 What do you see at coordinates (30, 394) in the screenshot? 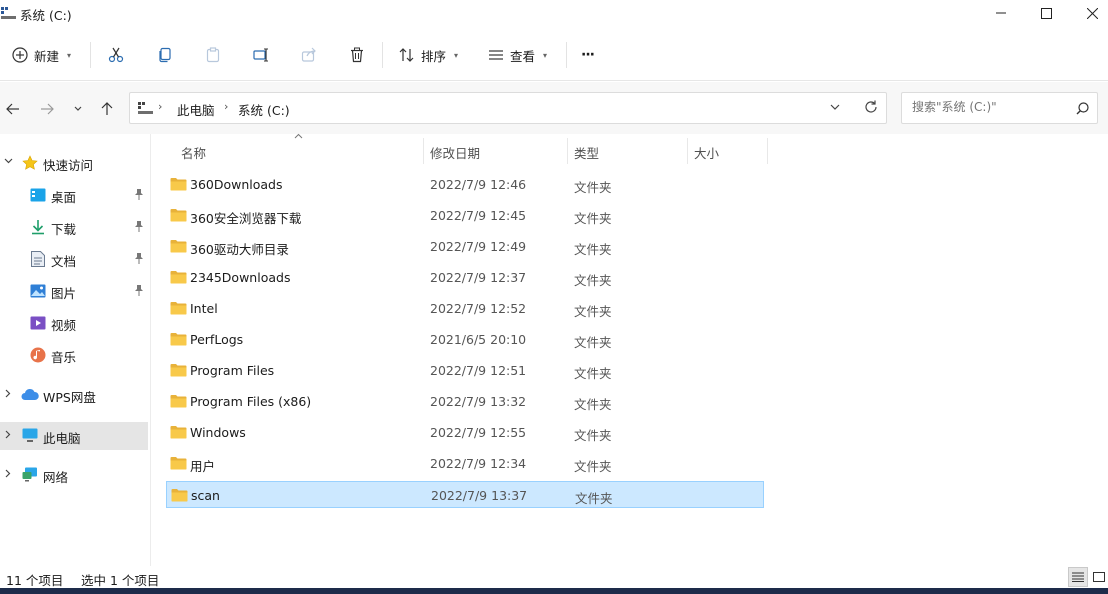
I see `cloud-icon` at bounding box center [30, 394].